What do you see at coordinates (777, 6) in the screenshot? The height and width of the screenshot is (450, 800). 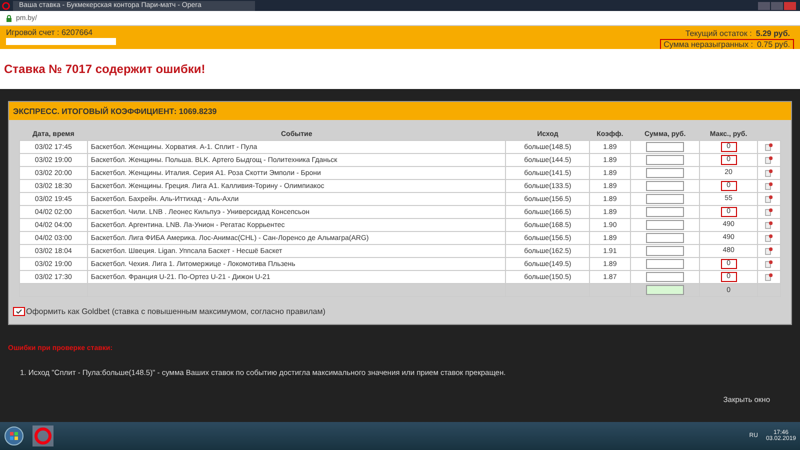 I see `maximize-button` at bounding box center [777, 6].